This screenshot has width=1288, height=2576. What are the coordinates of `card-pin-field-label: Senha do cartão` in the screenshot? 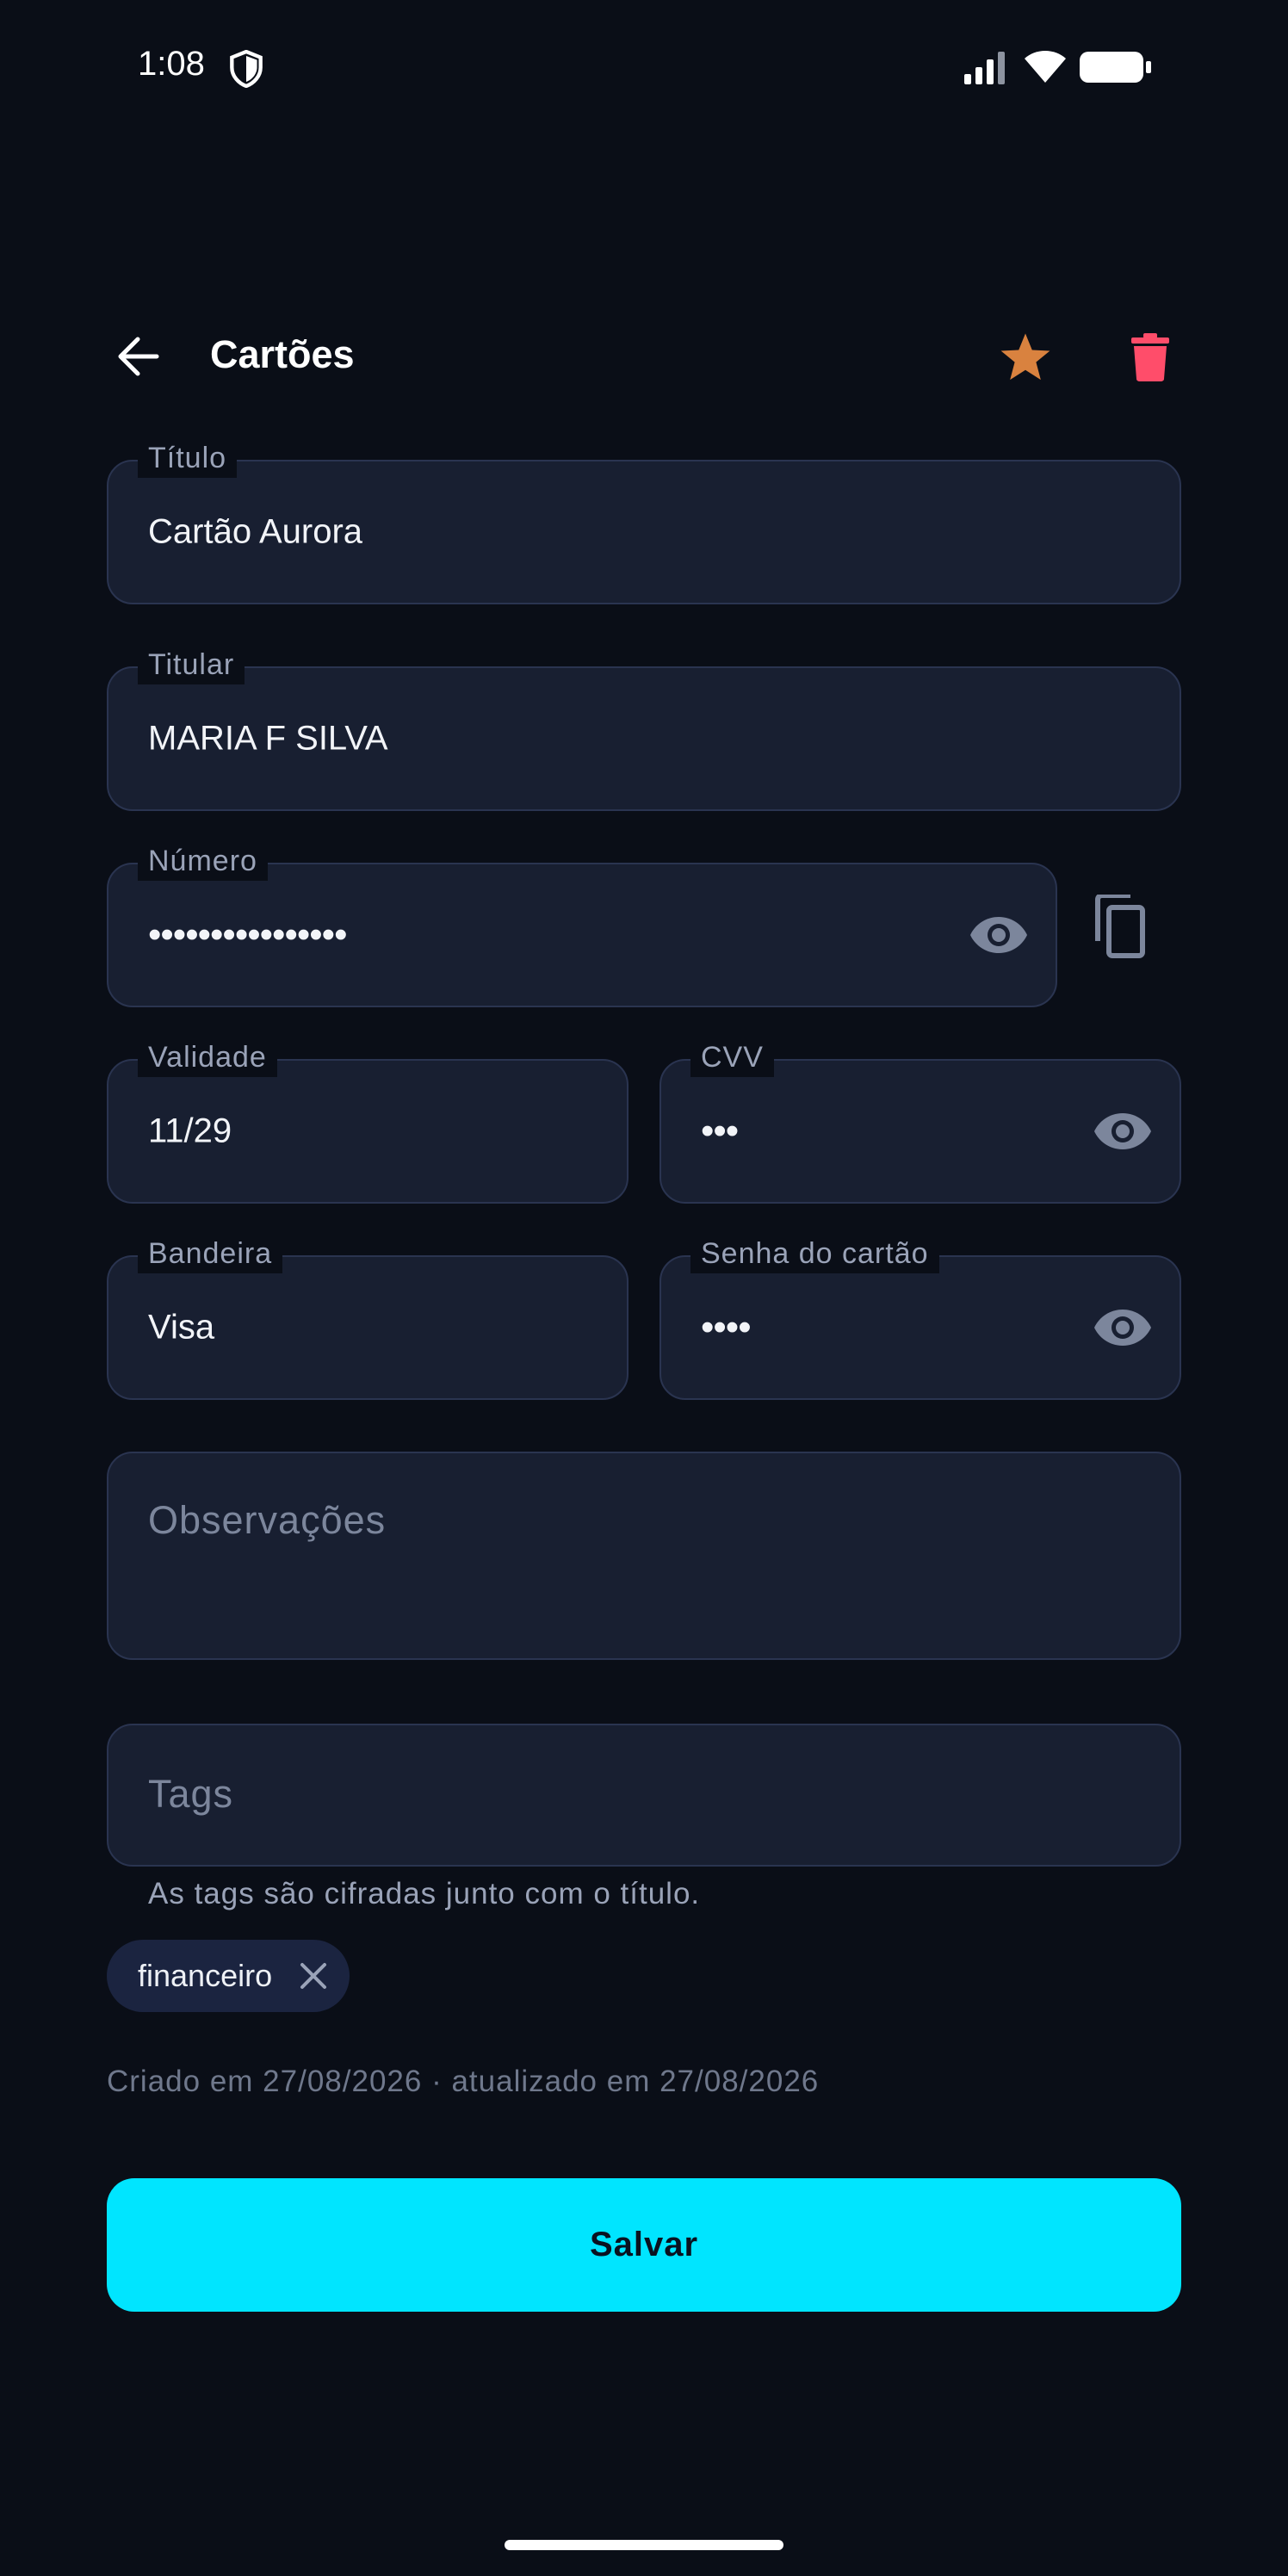 It's located at (815, 1253).